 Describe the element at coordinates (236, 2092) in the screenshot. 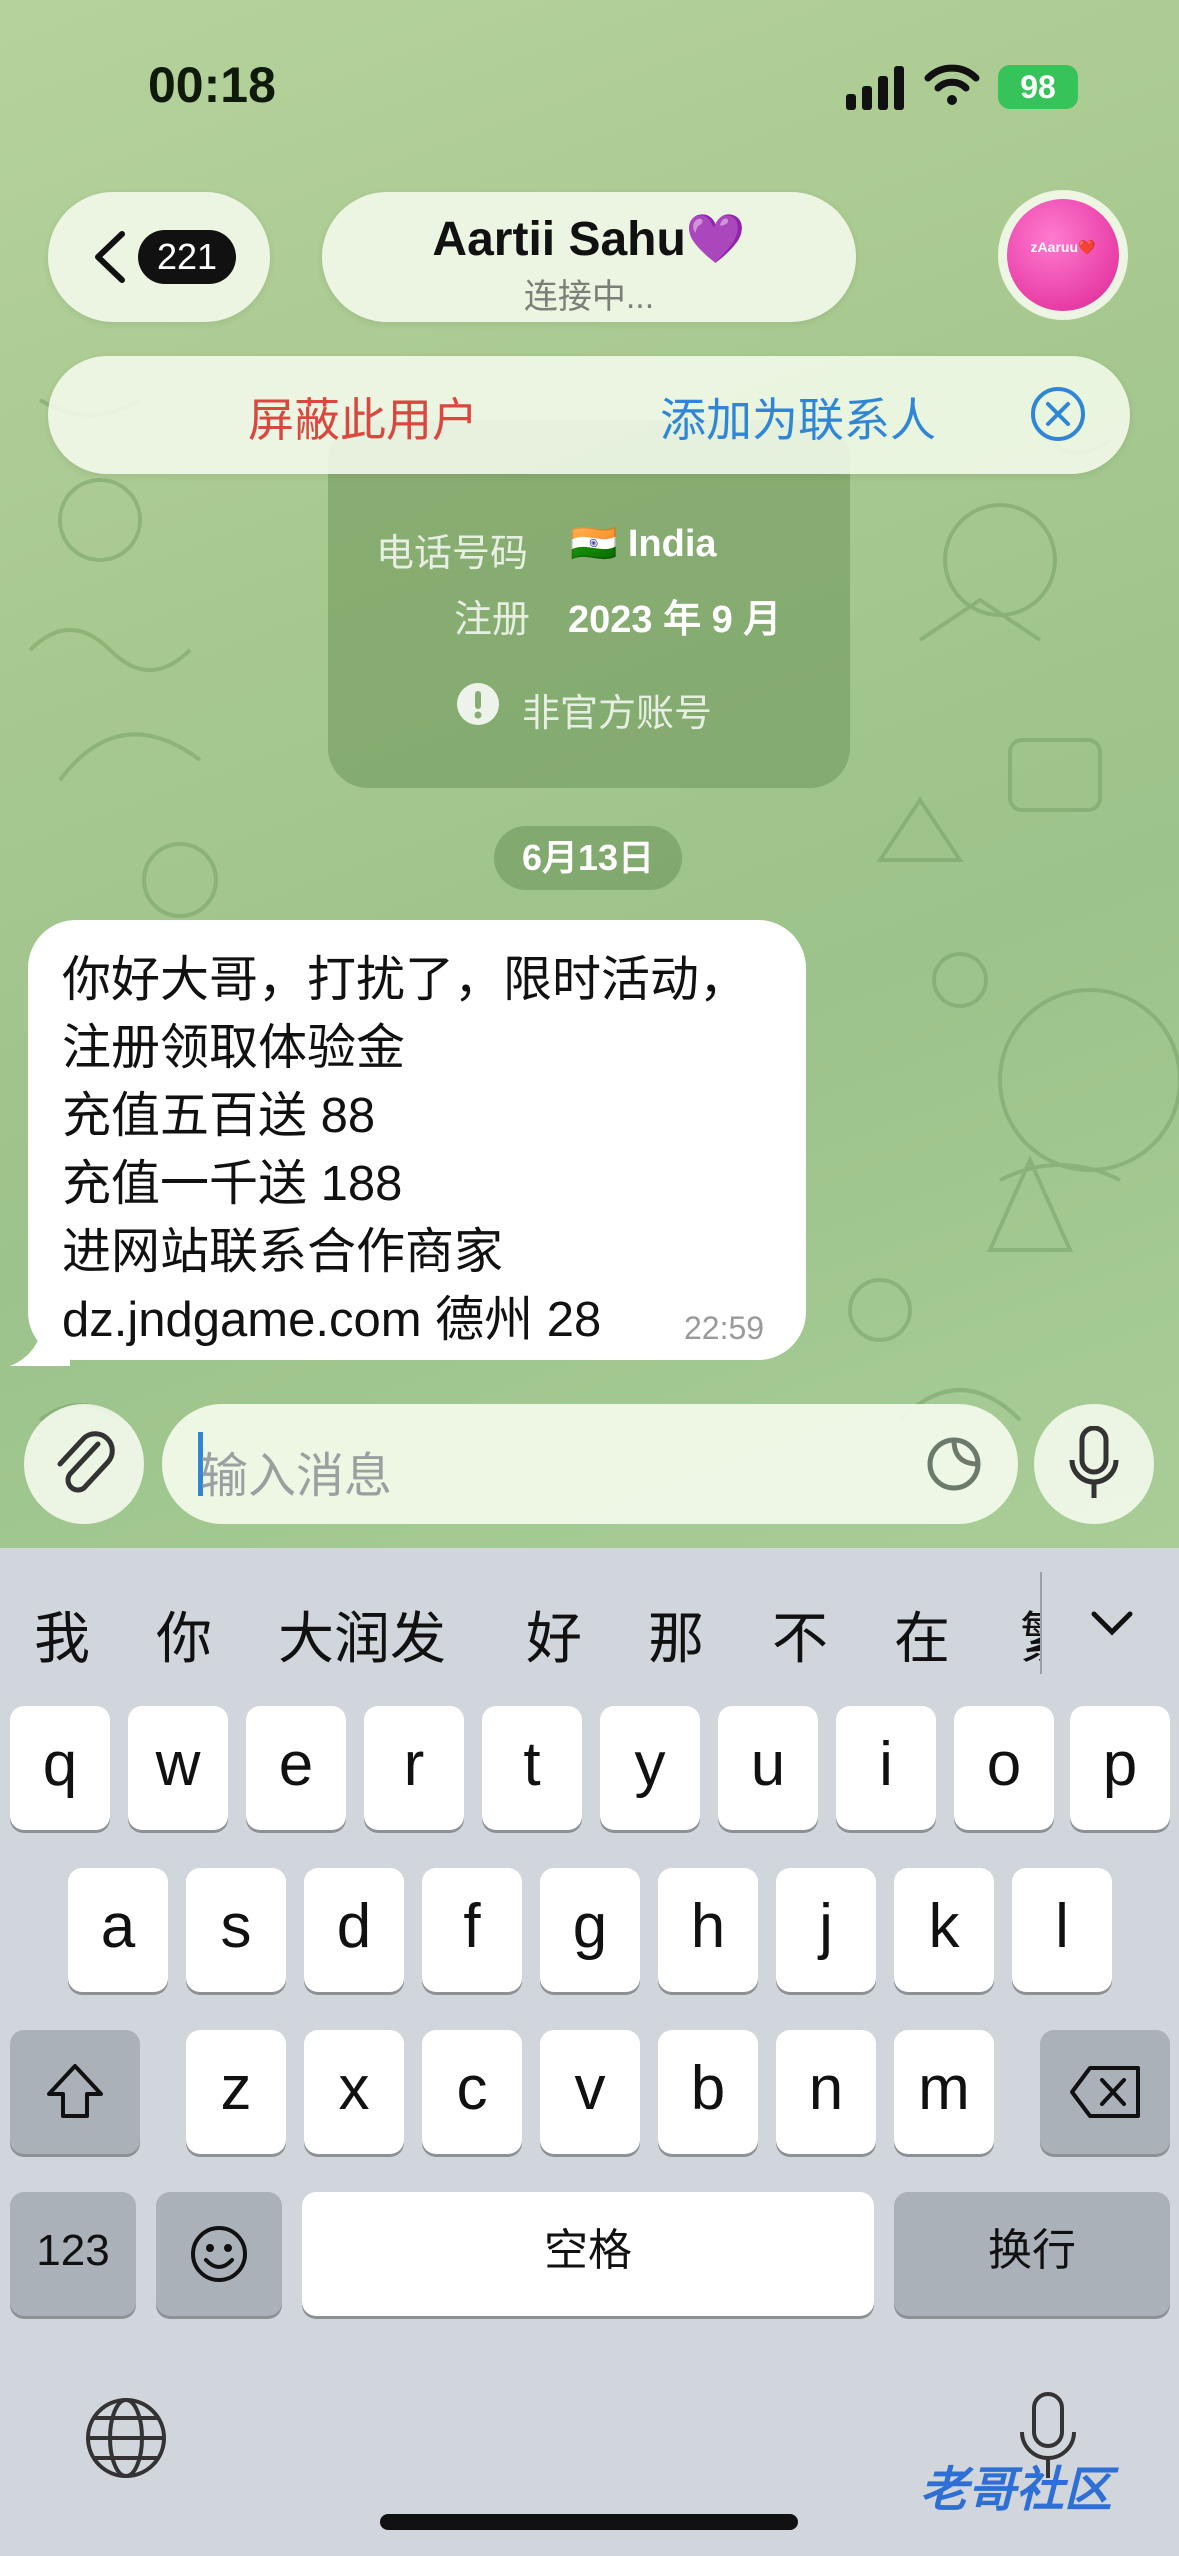

I see `key-z: z` at that location.